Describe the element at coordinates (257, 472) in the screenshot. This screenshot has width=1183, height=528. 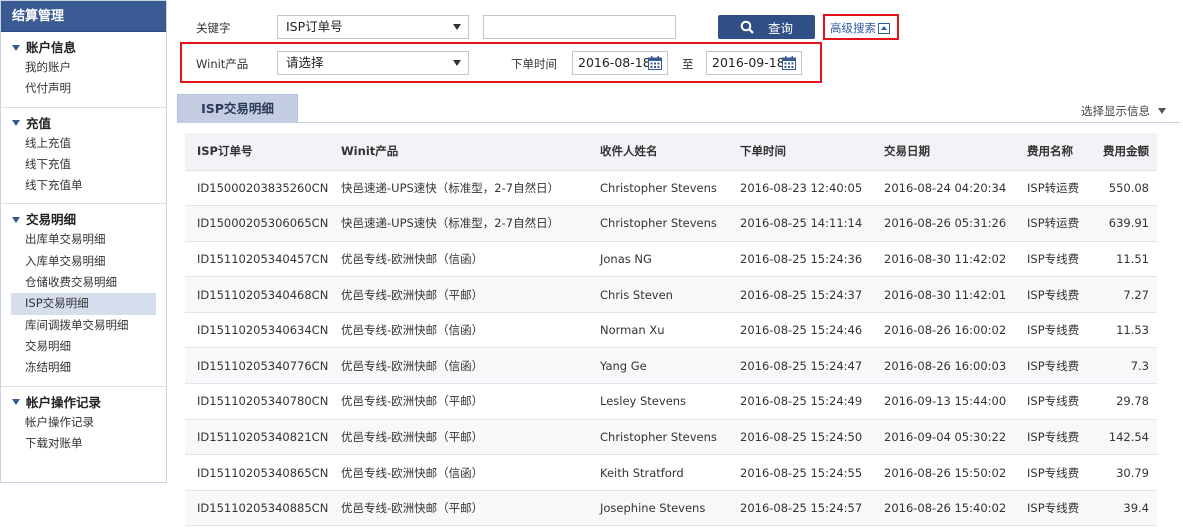
I see `table-cell: ID15110205340865CN` at that location.